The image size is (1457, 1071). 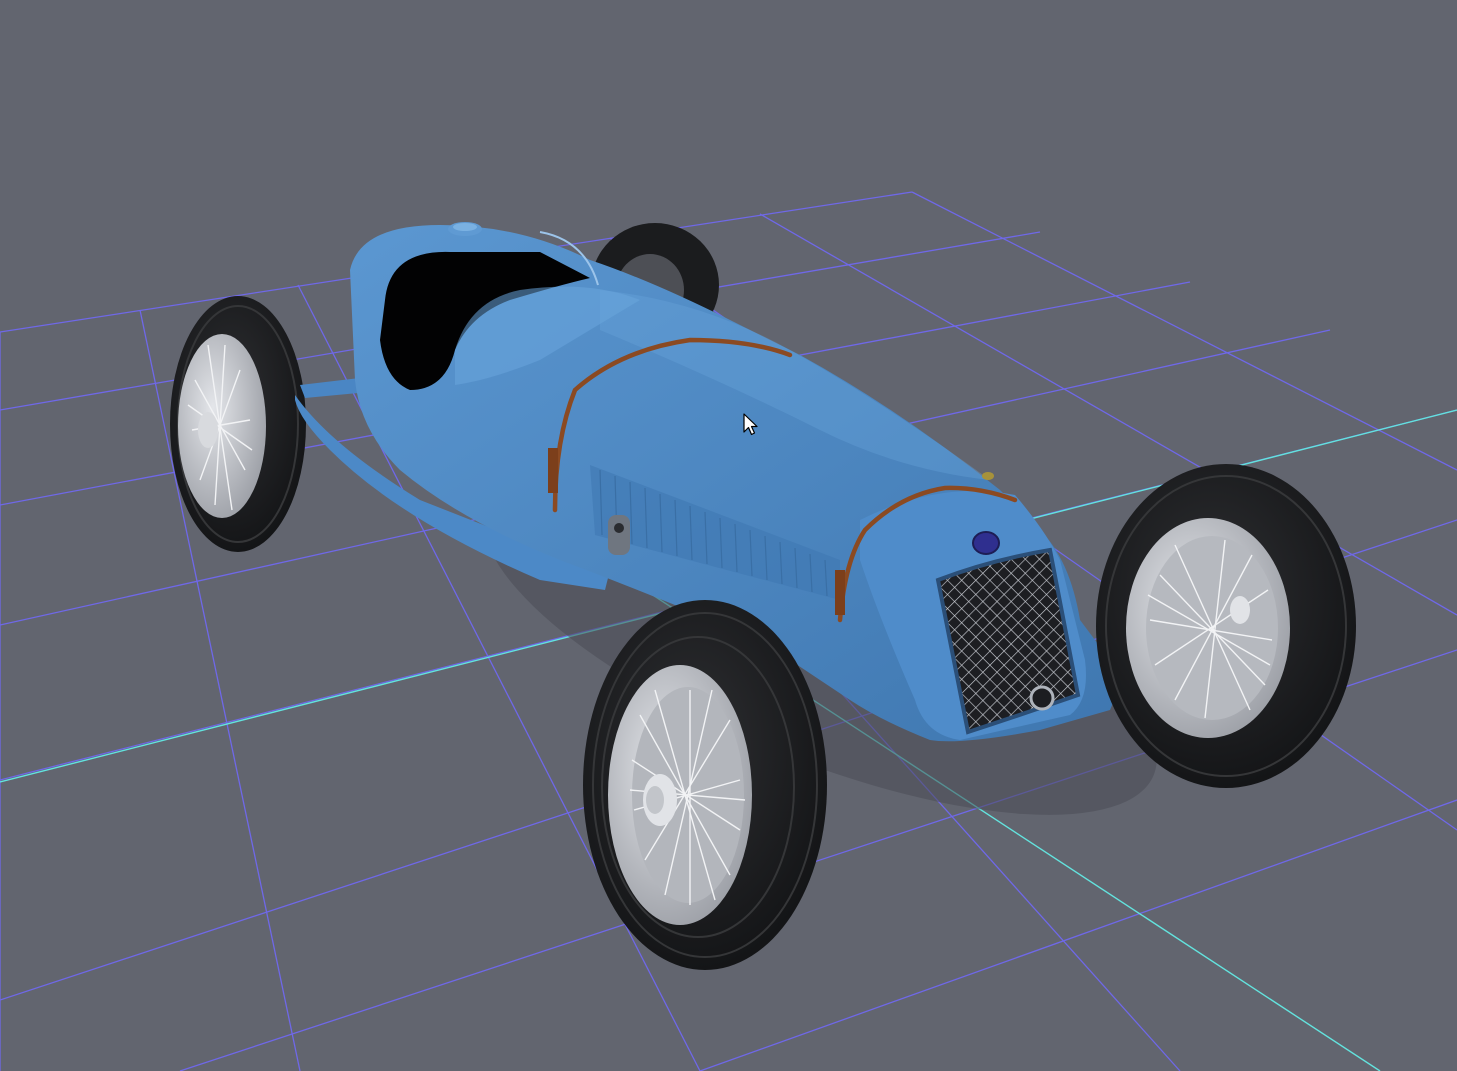 I want to click on front-left-wheel, so click(x=705, y=785).